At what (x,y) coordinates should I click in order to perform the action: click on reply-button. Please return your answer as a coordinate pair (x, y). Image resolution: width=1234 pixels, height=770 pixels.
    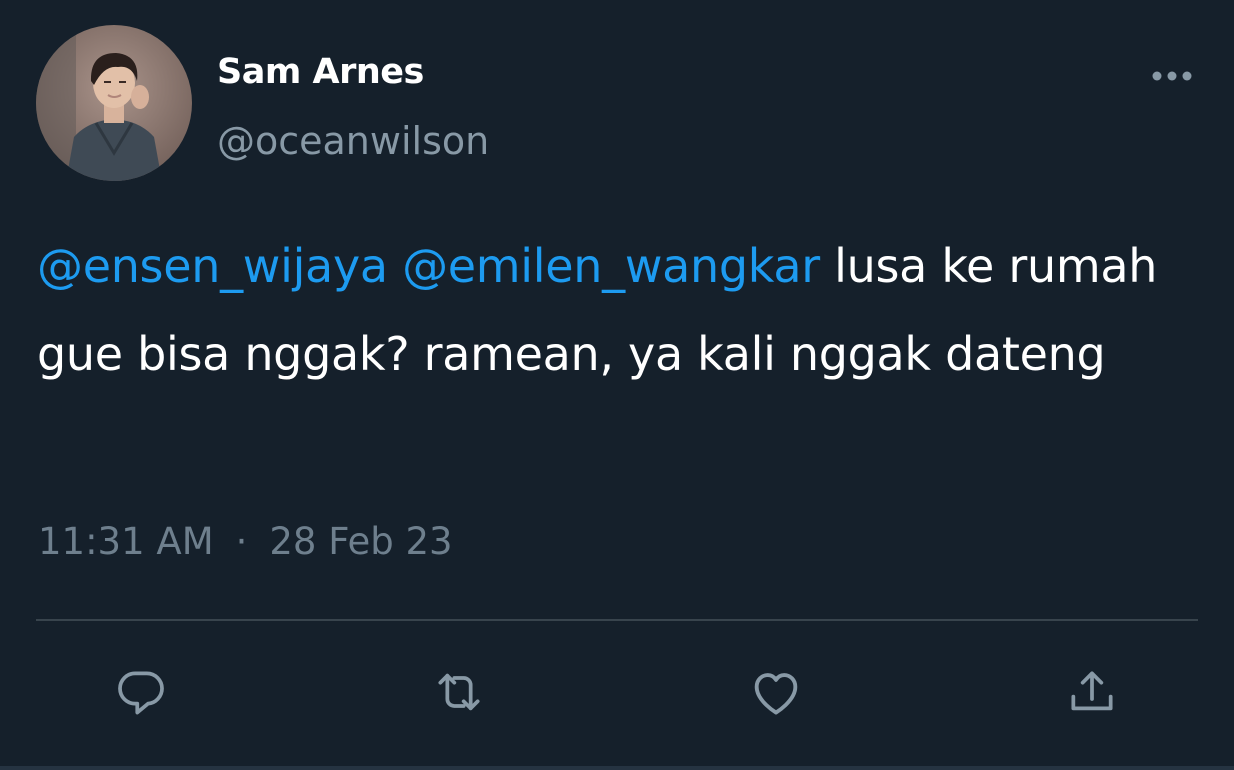
    Looking at the image, I should click on (141, 692).